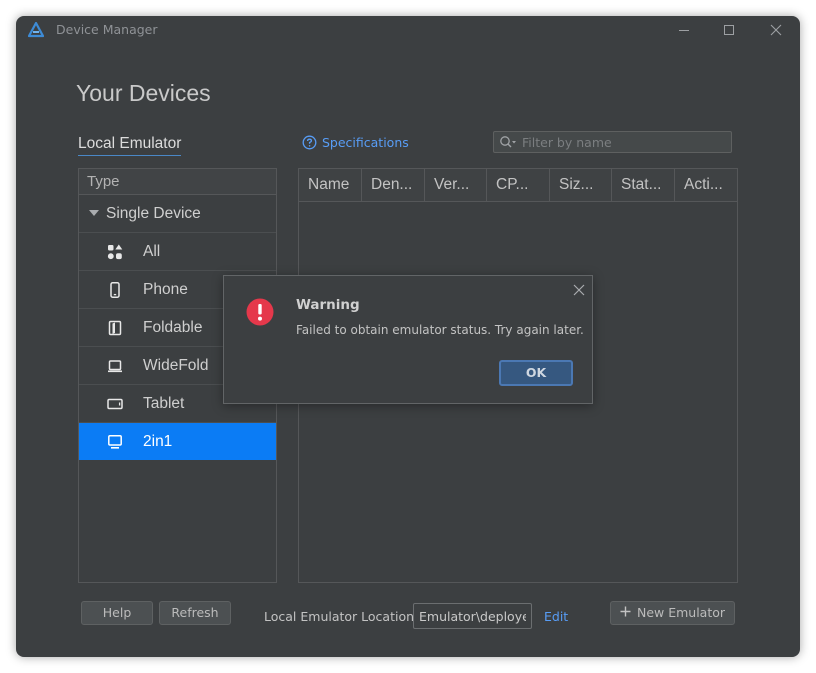 The image size is (816, 673). What do you see at coordinates (115, 404) in the screenshot?
I see `tablet-icon` at bounding box center [115, 404].